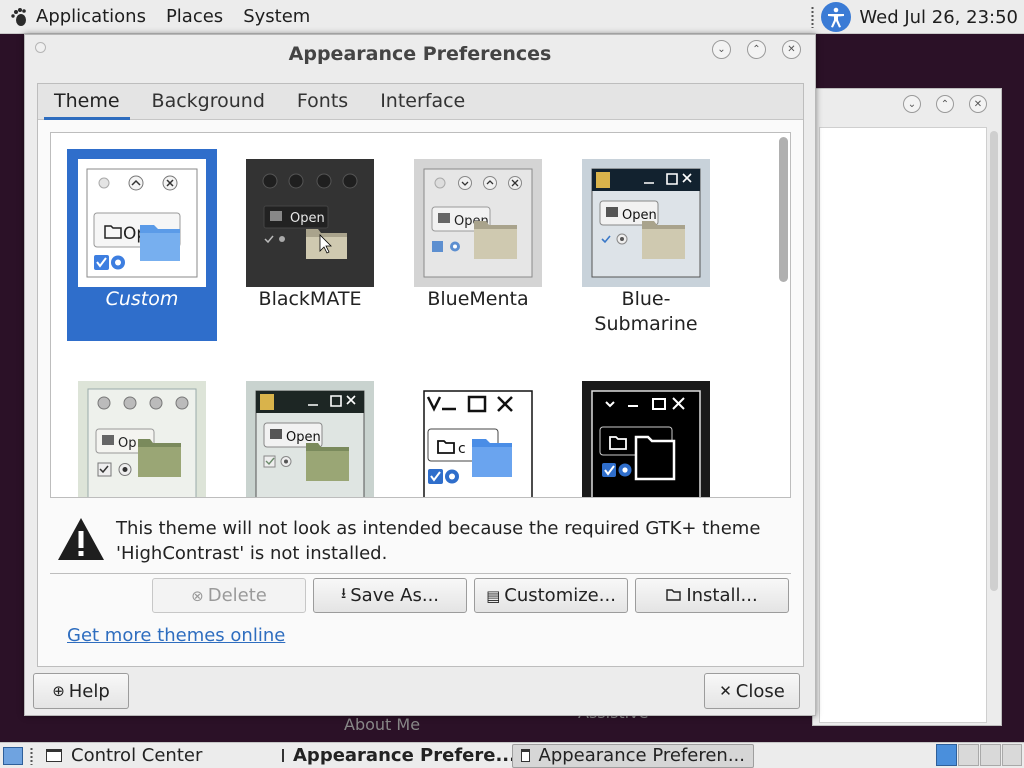 Image resolution: width=1024 pixels, height=768 pixels. What do you see at coordinates (276, 16) in the screenshot?
I see `system-menu: System` at bounding box center [276, 16].